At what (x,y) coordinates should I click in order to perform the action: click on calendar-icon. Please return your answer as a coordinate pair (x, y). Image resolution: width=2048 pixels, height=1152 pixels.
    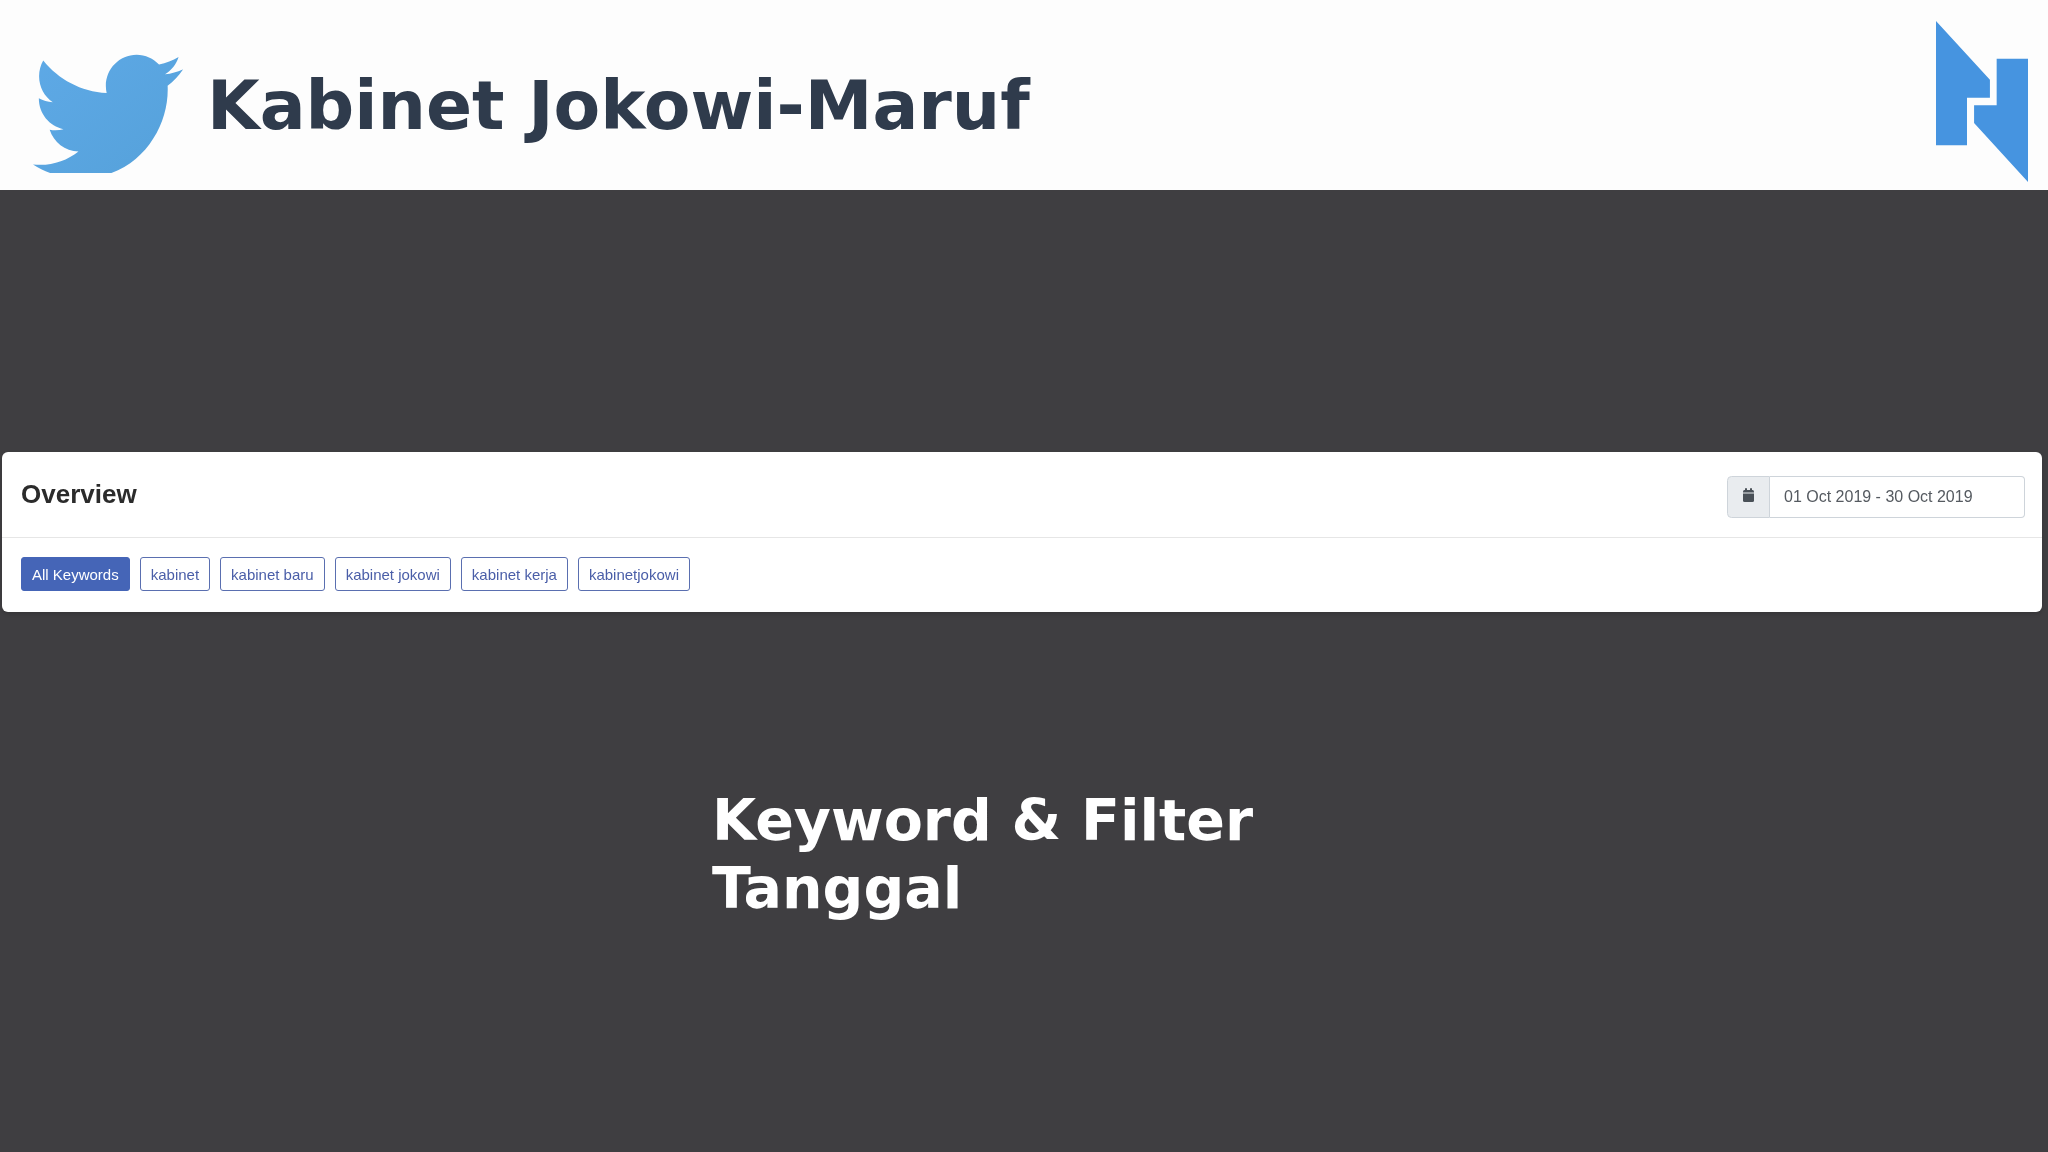
    Looking at the image, I should click on (1748, 497).